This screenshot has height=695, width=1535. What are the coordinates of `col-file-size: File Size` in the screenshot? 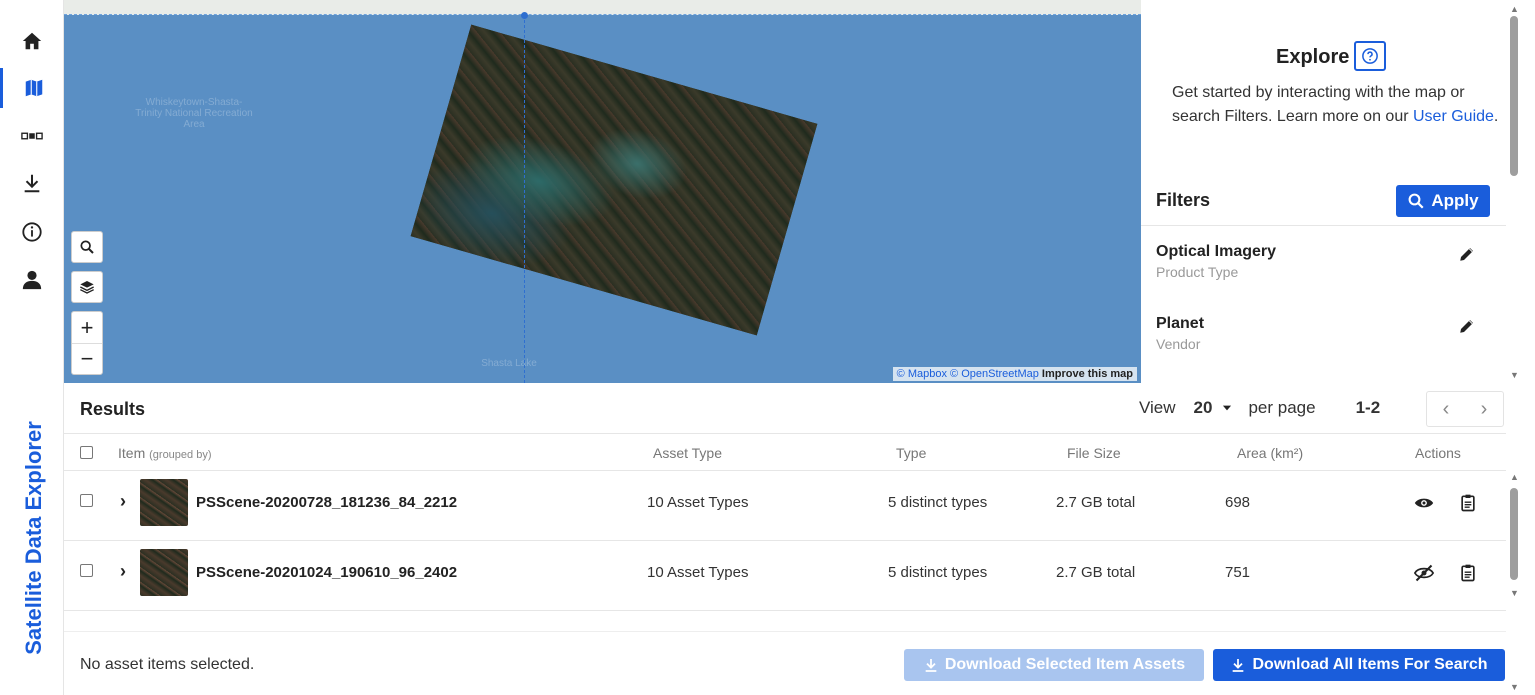 It's located at (1094, 453).